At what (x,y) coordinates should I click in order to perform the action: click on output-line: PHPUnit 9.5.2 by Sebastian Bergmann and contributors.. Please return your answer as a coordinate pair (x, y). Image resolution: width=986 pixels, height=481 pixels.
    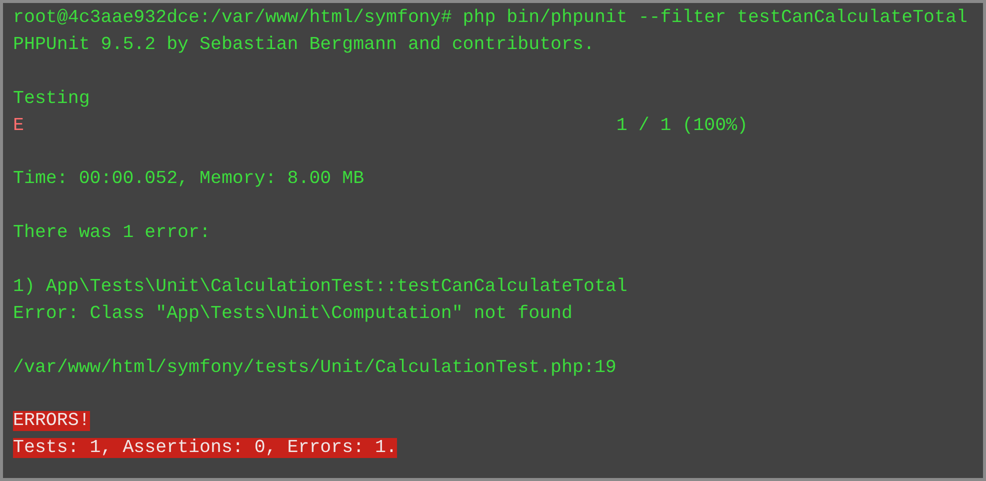
    Looking at the image, I should click on (303, 44).